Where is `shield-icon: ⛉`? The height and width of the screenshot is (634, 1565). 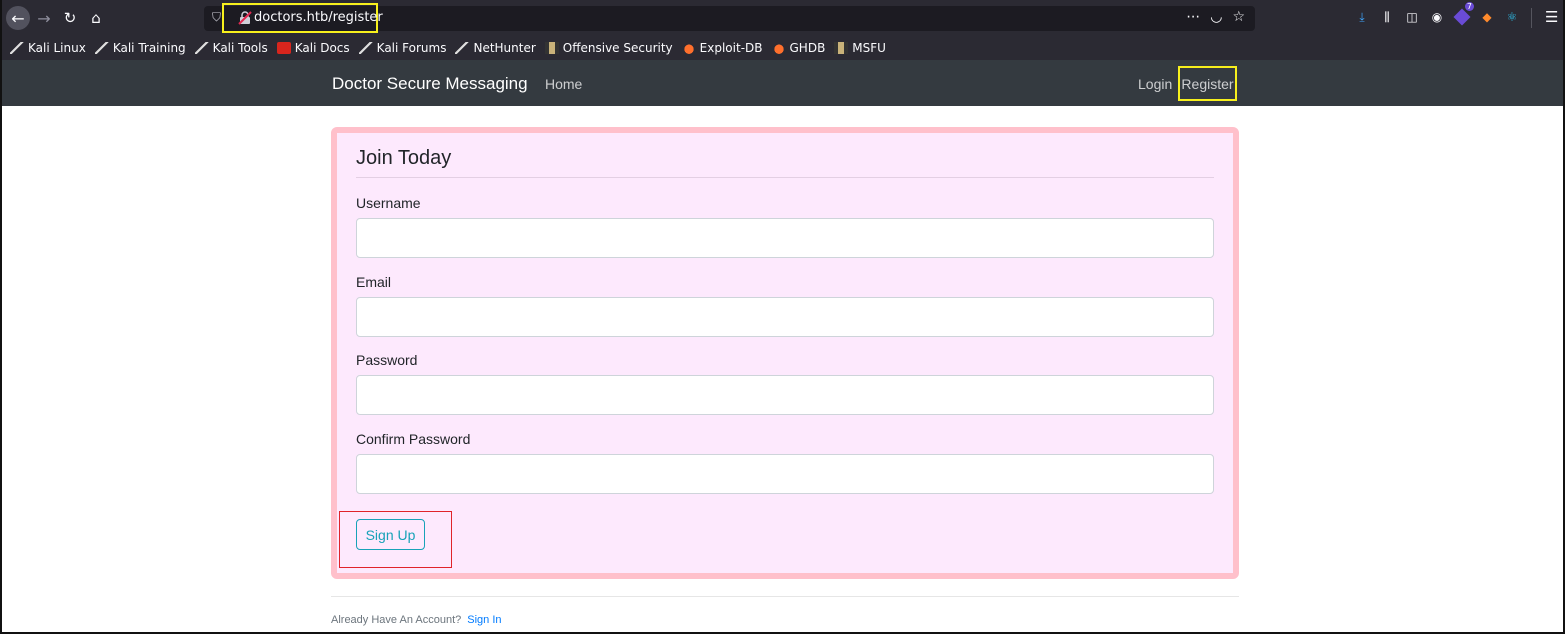 shield-icon: ⛉ is located at coordinates (216, 17).